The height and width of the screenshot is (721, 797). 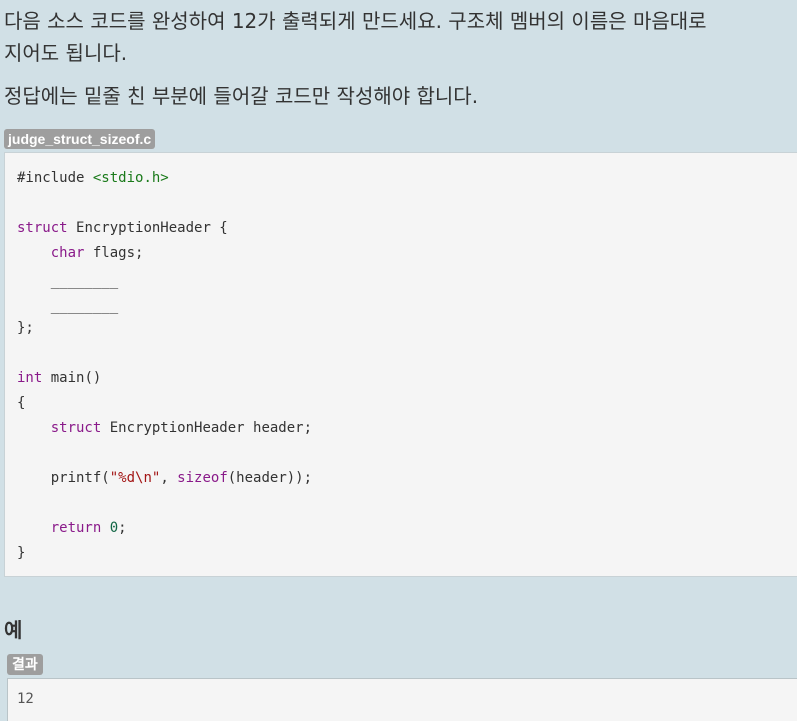 I want to click on filename-tag: judge_struct_sizeof.c, so click(x=80, y=139).